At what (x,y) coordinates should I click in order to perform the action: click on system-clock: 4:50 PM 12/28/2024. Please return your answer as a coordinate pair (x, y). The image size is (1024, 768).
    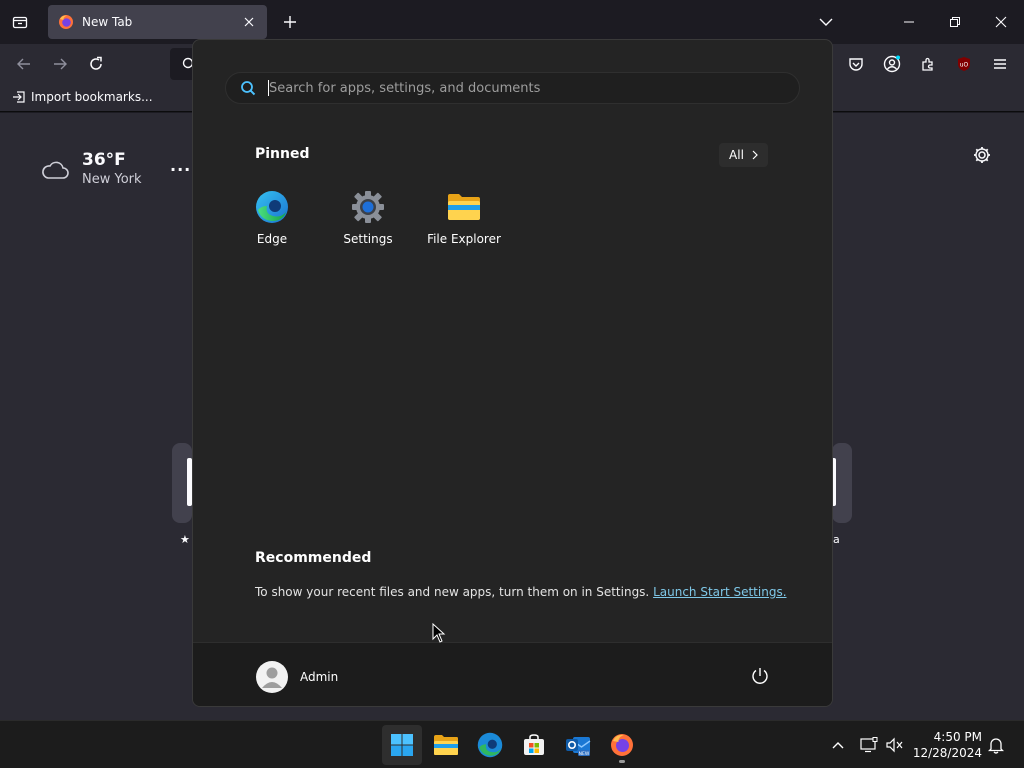
    Looking at the image, I should click on (947, 745).